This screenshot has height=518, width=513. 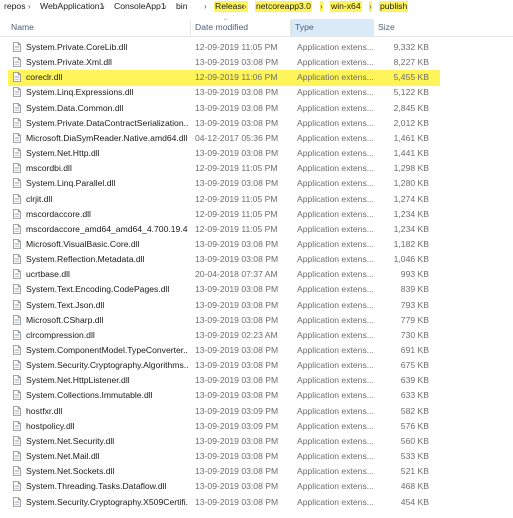 I want to click on breadcrumb-item: netcoreapp3.0, so click(x=283, y=6).